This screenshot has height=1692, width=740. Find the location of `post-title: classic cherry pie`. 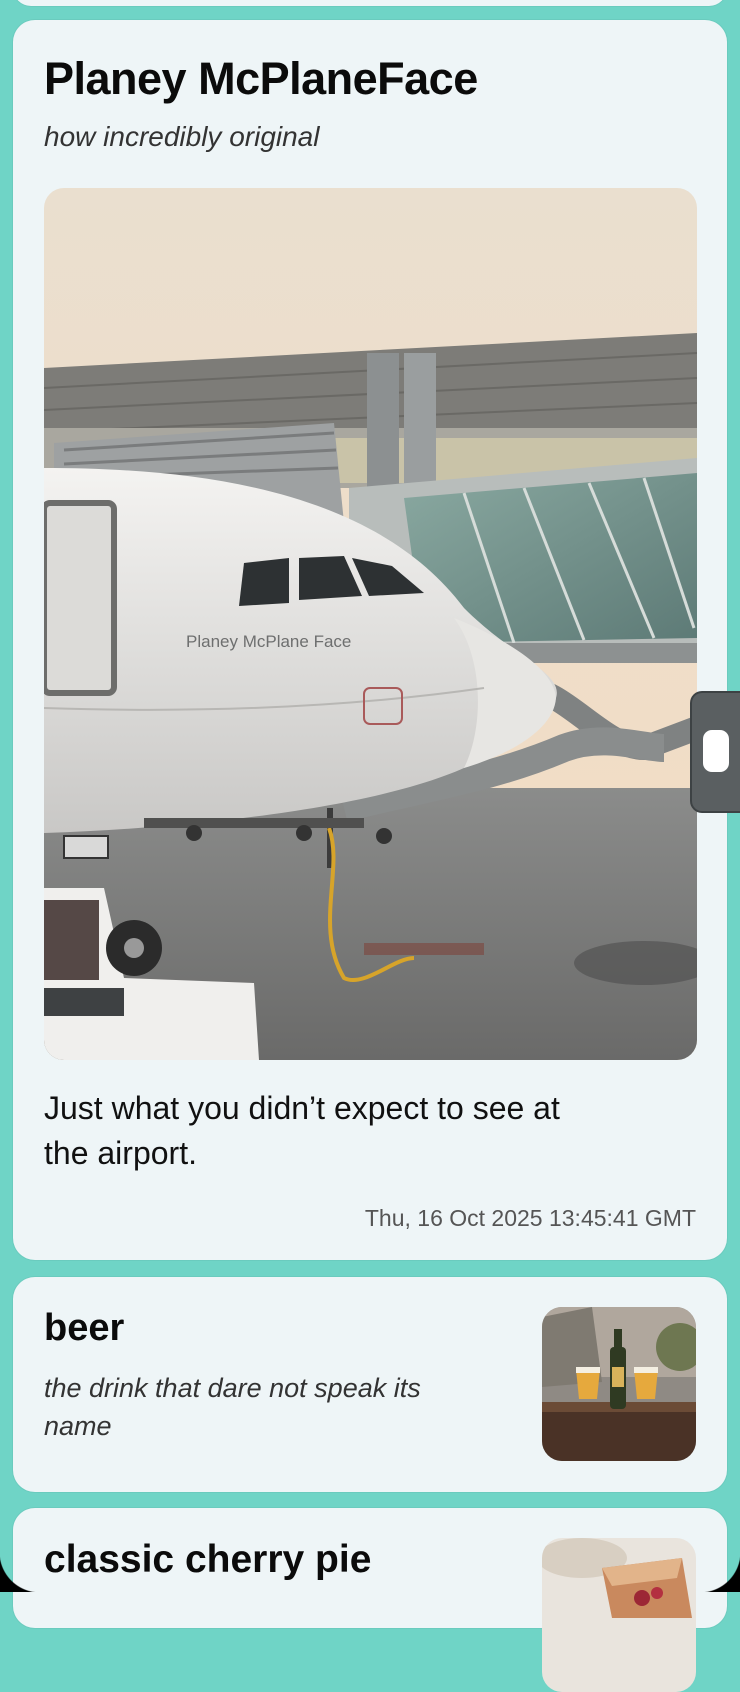

post-title: classic cherry pie is located at coordinates (208, 1559).